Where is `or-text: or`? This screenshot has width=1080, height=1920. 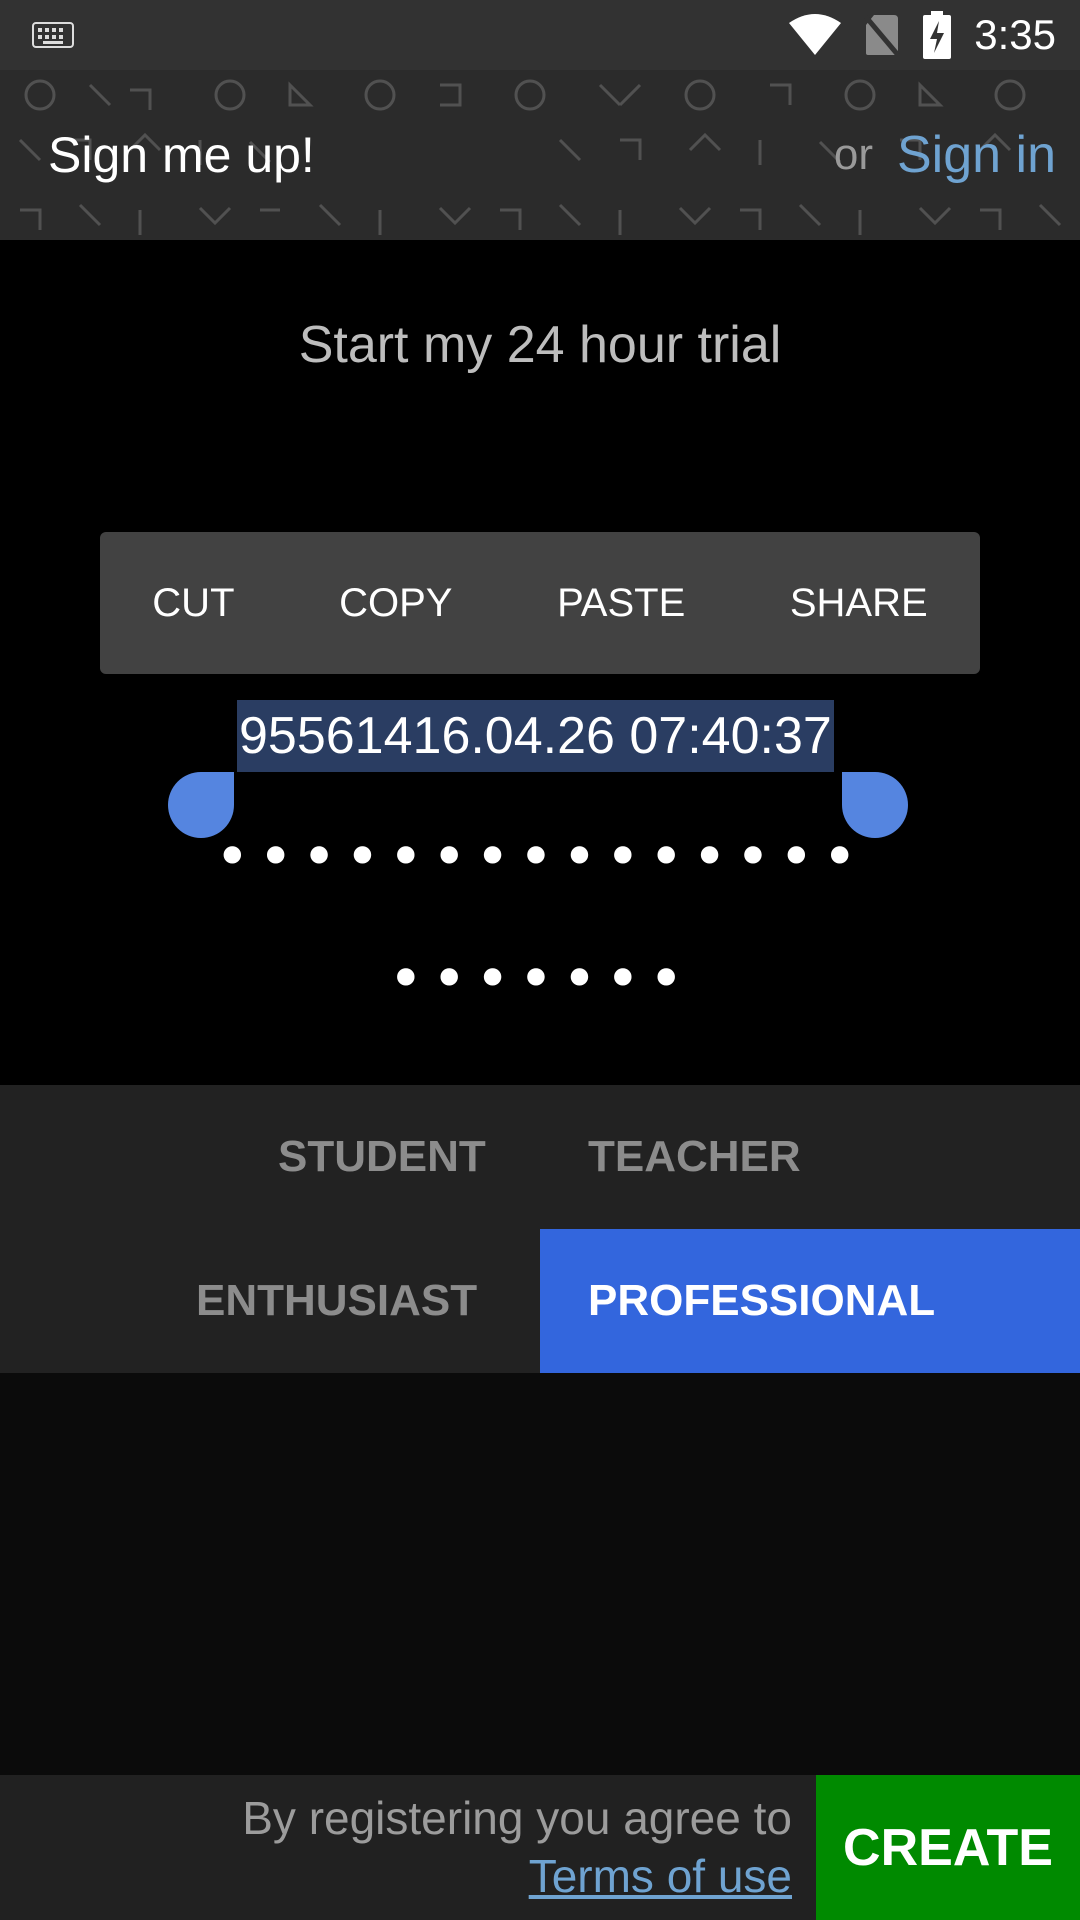 or-text: or is located at coordinates (853, 154).